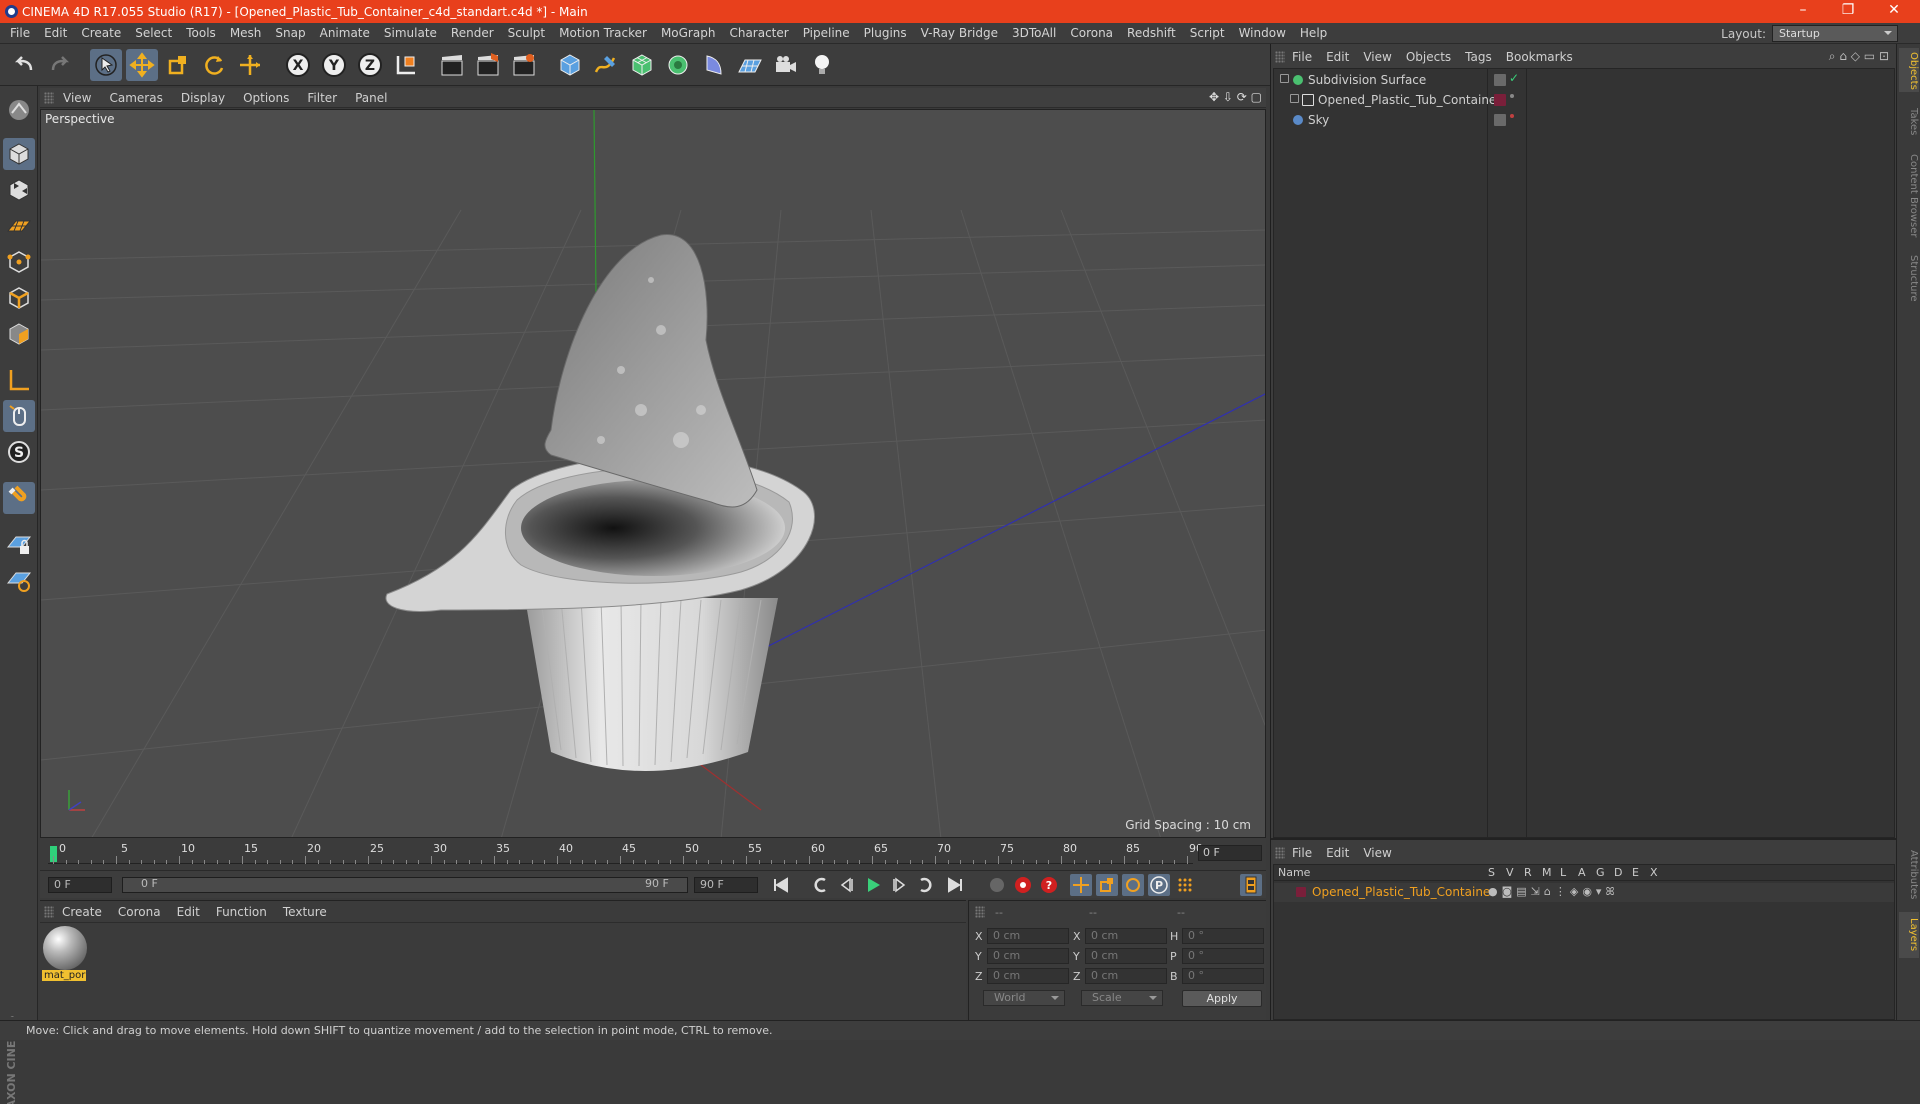 The width and height of the screenshot is (1920, 1104). What do you see at coordinates (1126, 936) in the screenshot?
I see `size-x-field: 0 cm` at bounding box center [1126, 936].